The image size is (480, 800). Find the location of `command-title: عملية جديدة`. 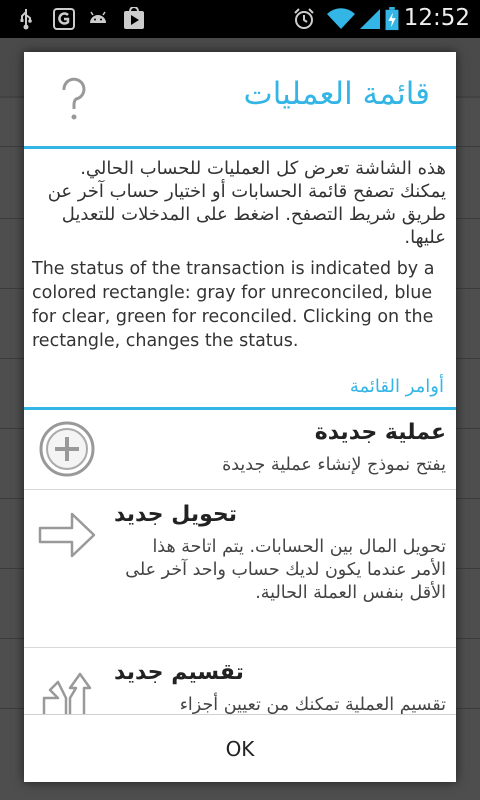

command-title: عملية جديدة is located at coordinates (380, 432).